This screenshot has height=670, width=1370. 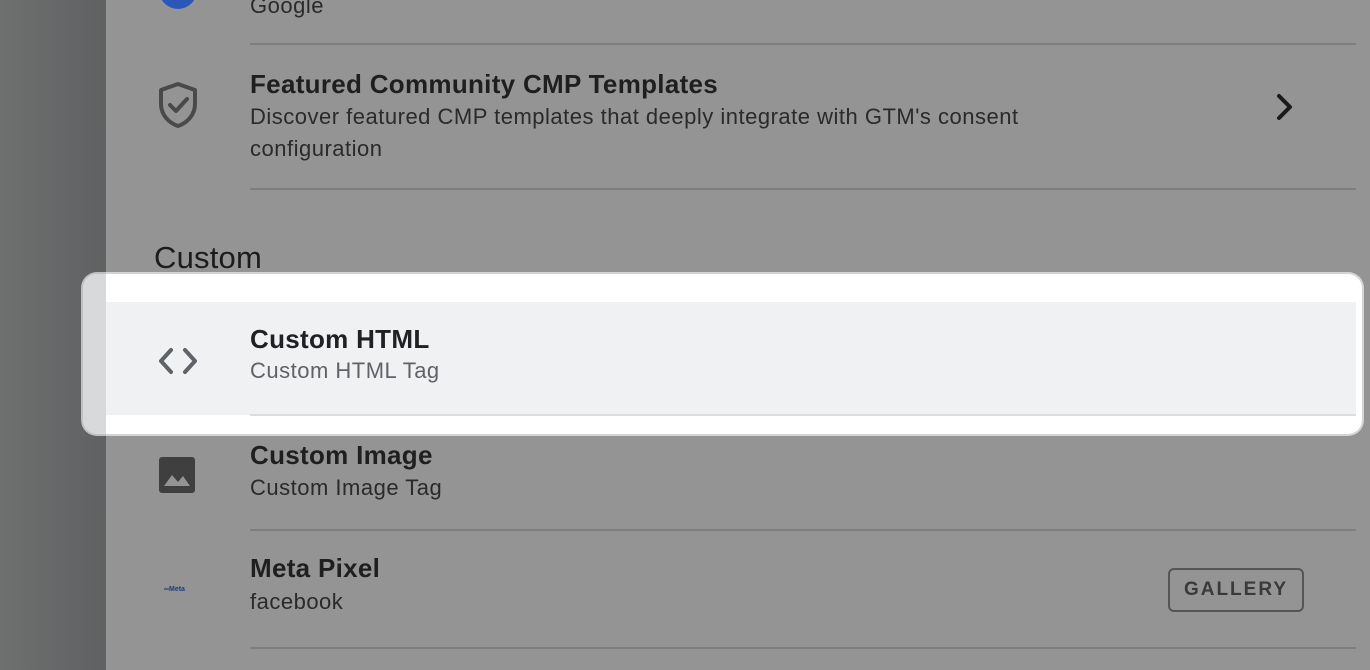 I want to click on custom-image-title: Custom Image, so click(x=341, y=455).